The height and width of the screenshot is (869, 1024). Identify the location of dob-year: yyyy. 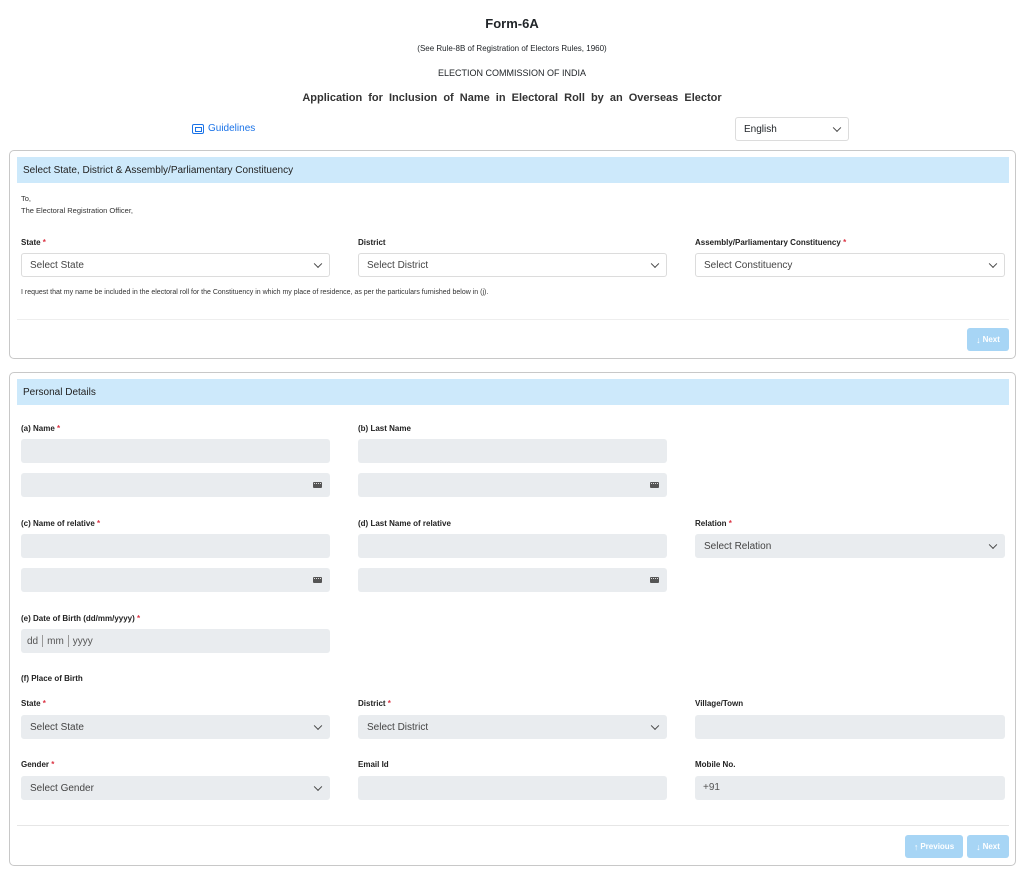
(83, 641).